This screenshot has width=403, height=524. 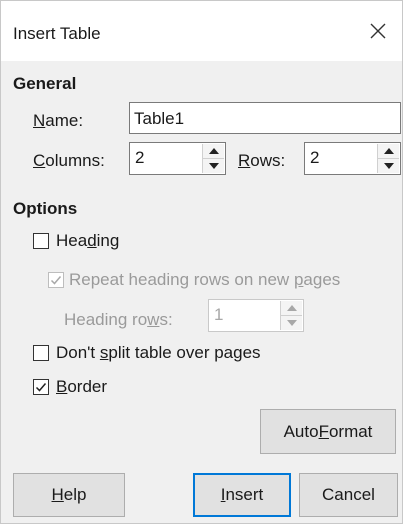 I want to click on heading-rows-decrement-button, so click(x=291, y=322).